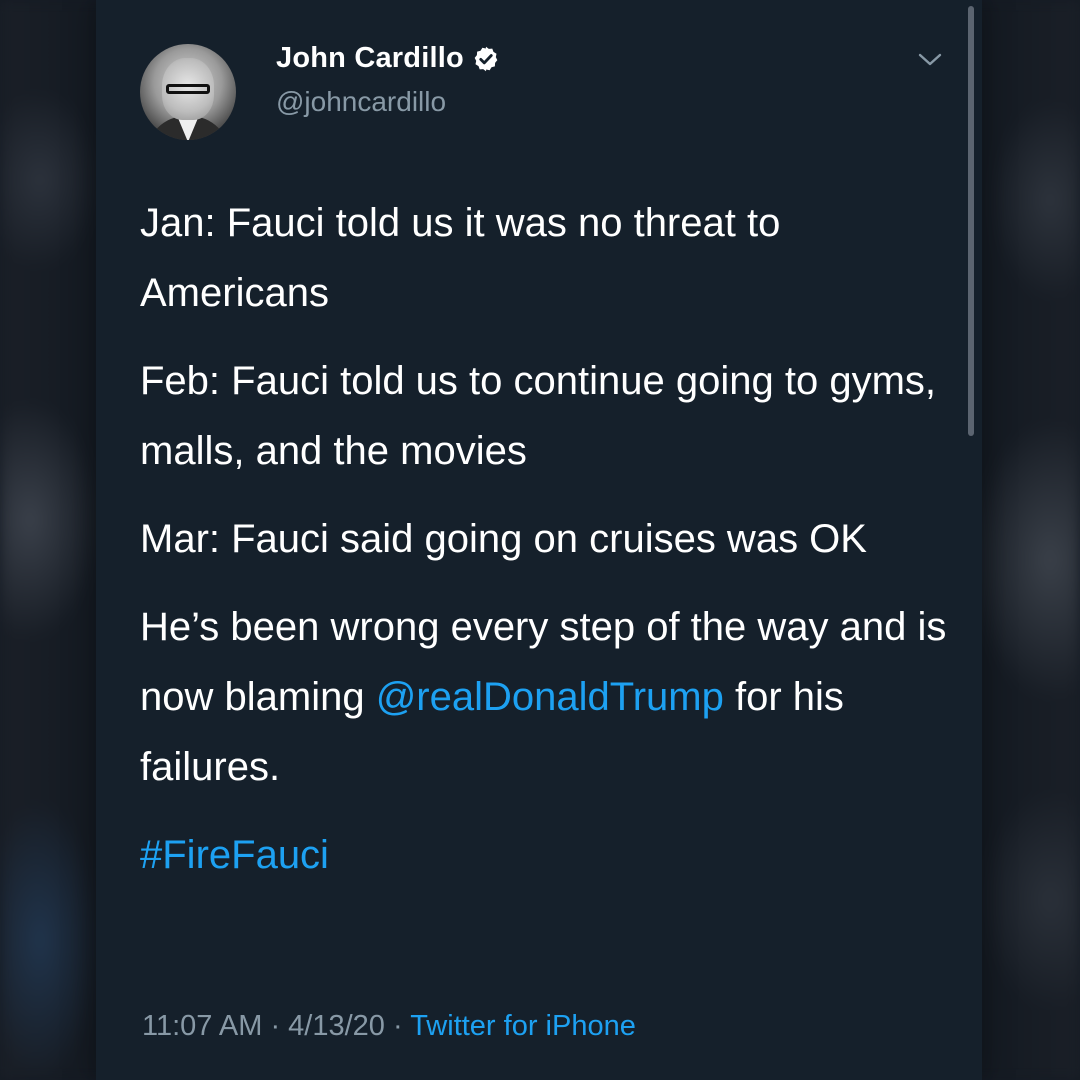 The width and height of the screenshot is (1080, 1080). What do you see at coordinates (971, 221) in the screenshot?
I see `scrollbar` at bounding box center [971, 221].